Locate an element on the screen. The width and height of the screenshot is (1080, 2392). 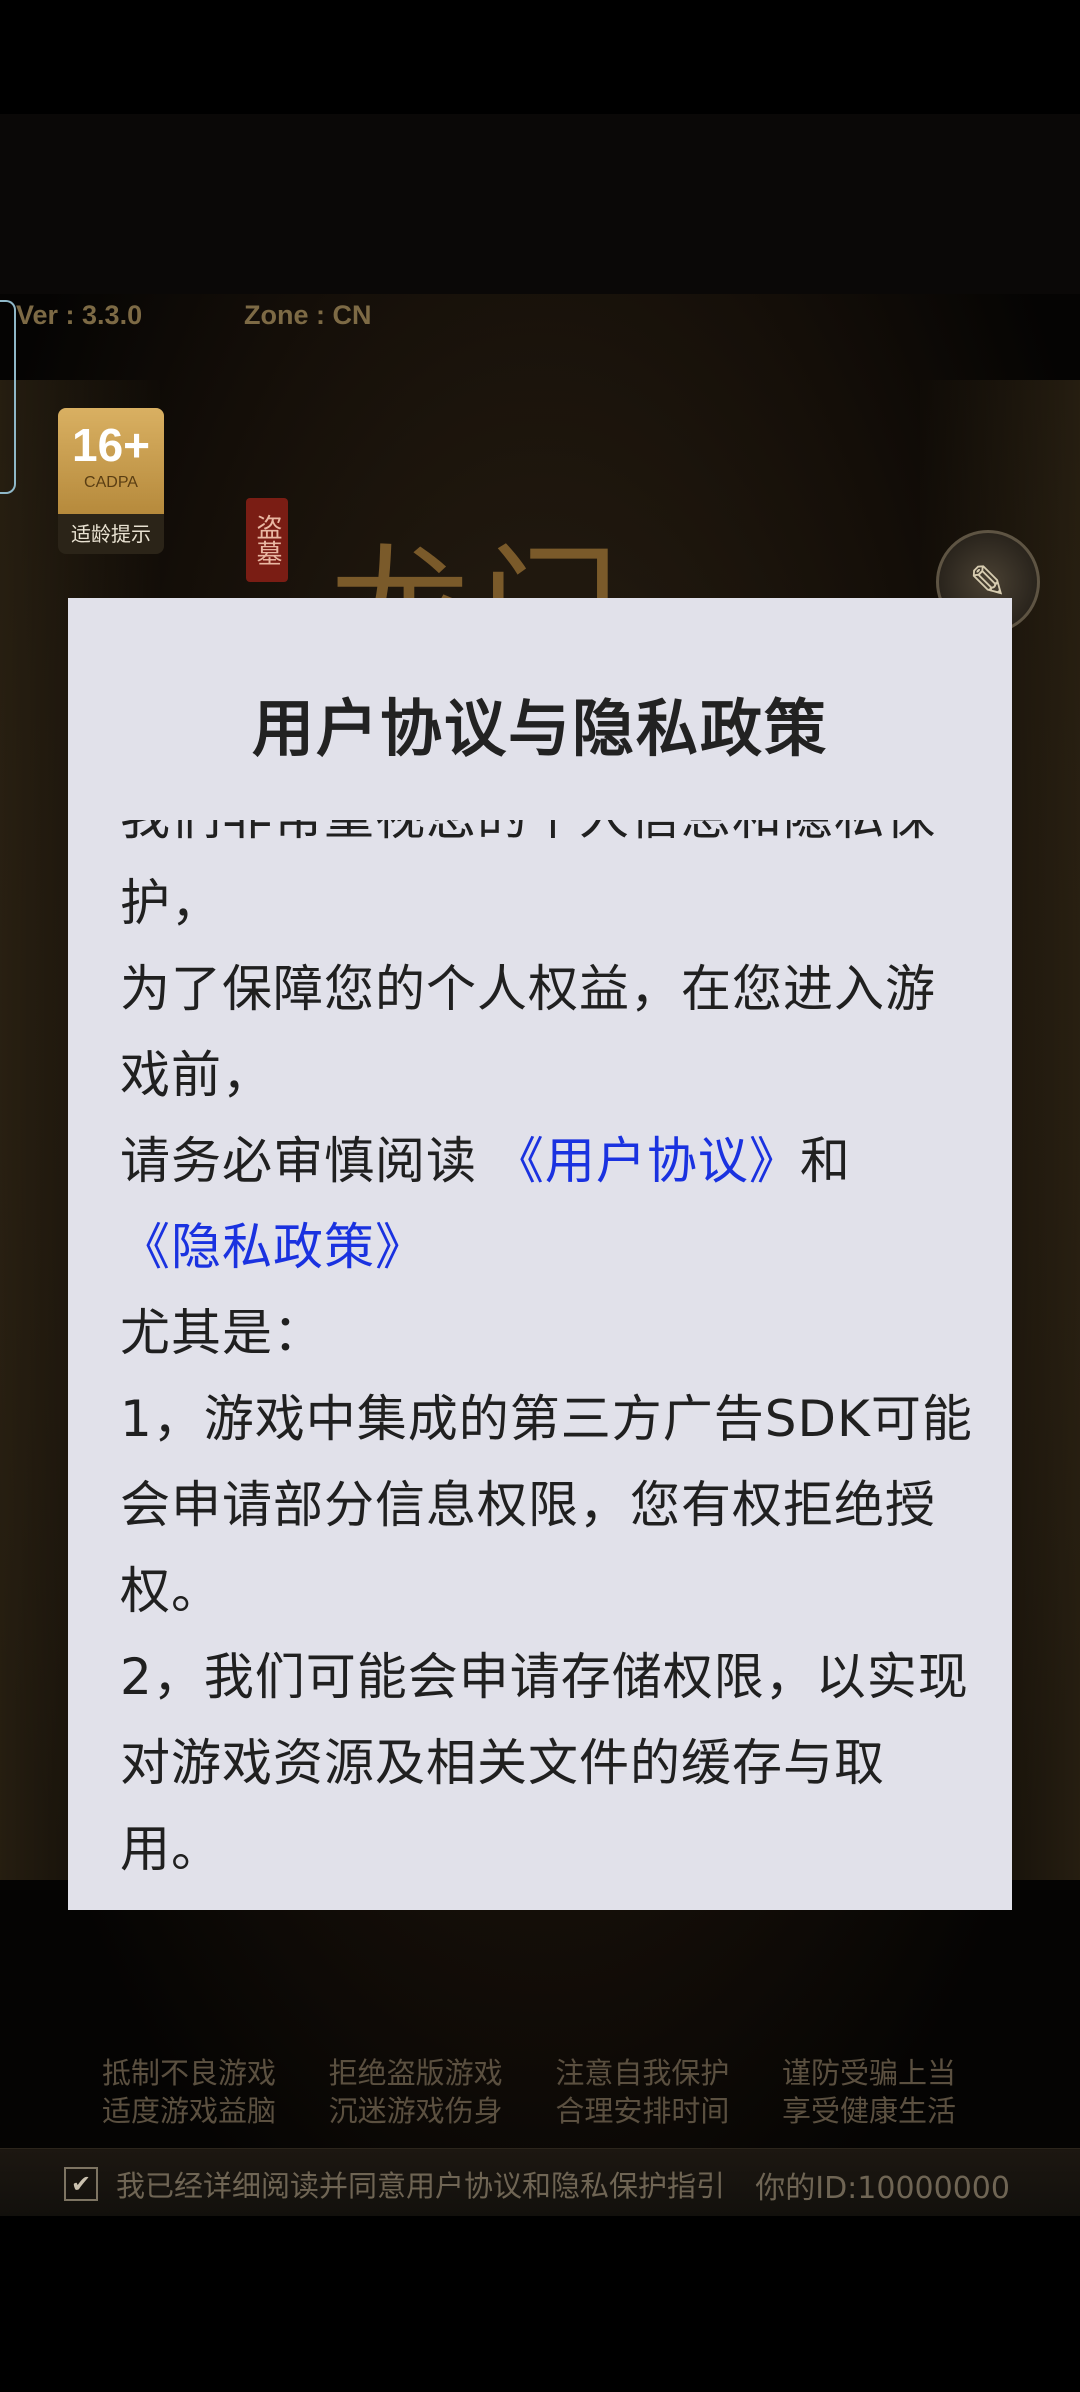
tip-item: 拒绝盗版游戏 is located at coordinates (415, 2073).